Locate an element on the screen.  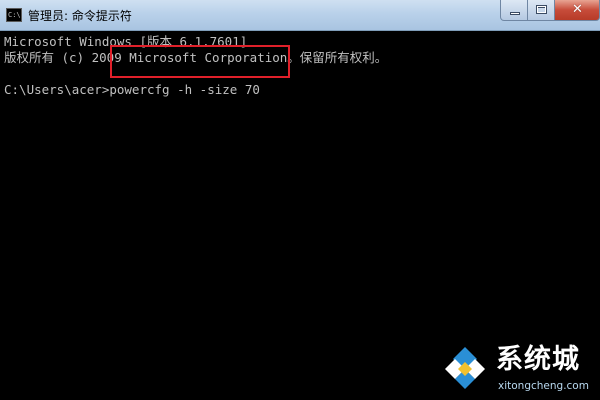
close-icon: ✕ is located at coordinates (577, 9).